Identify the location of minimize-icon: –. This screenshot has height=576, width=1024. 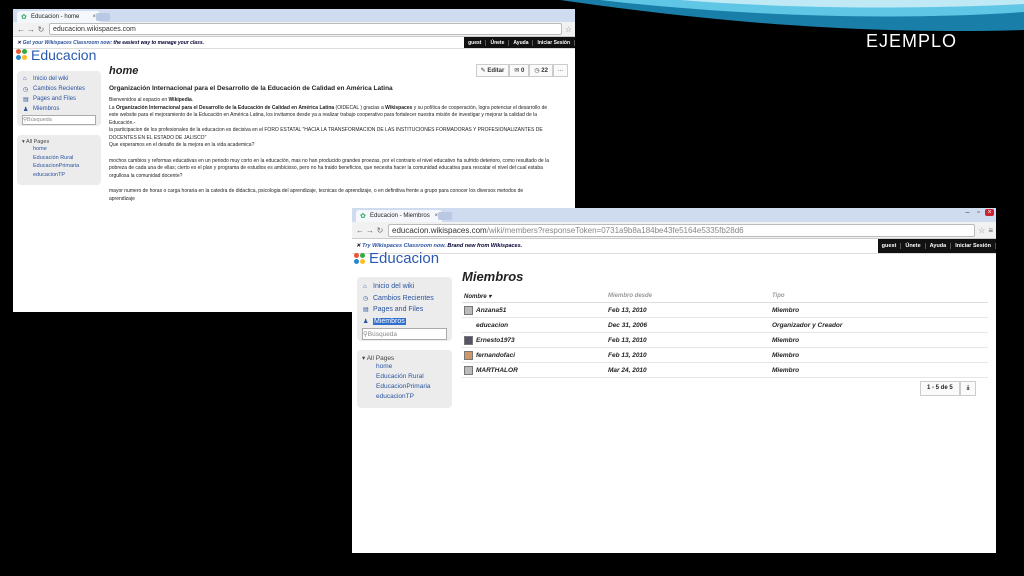
(967, 212).